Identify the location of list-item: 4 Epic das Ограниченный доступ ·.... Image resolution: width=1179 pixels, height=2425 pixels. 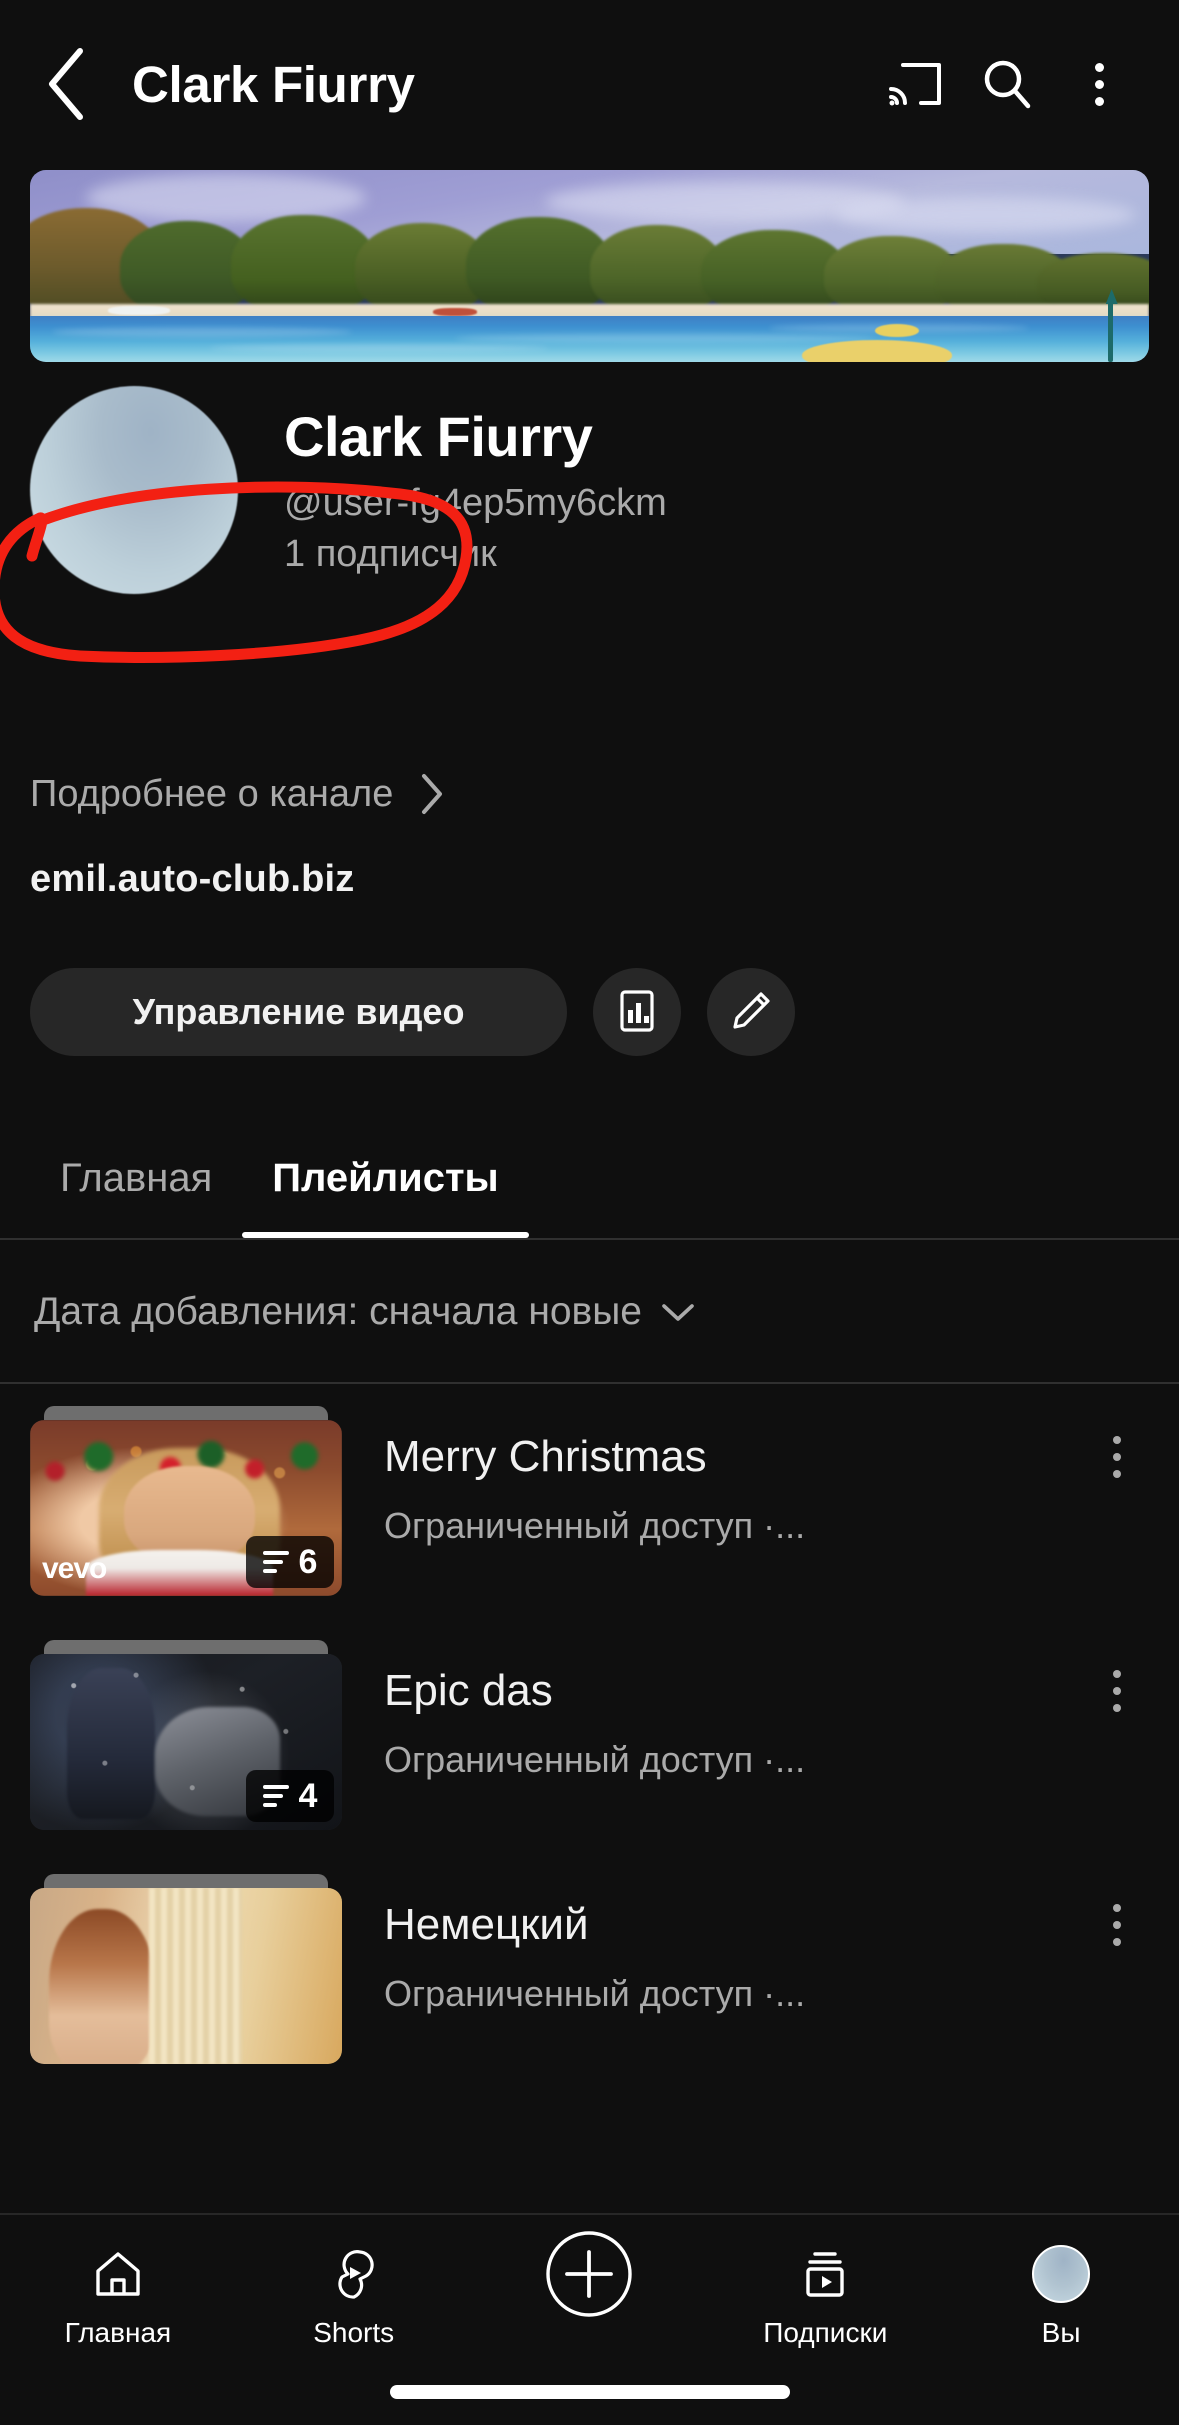
(589, 1735).